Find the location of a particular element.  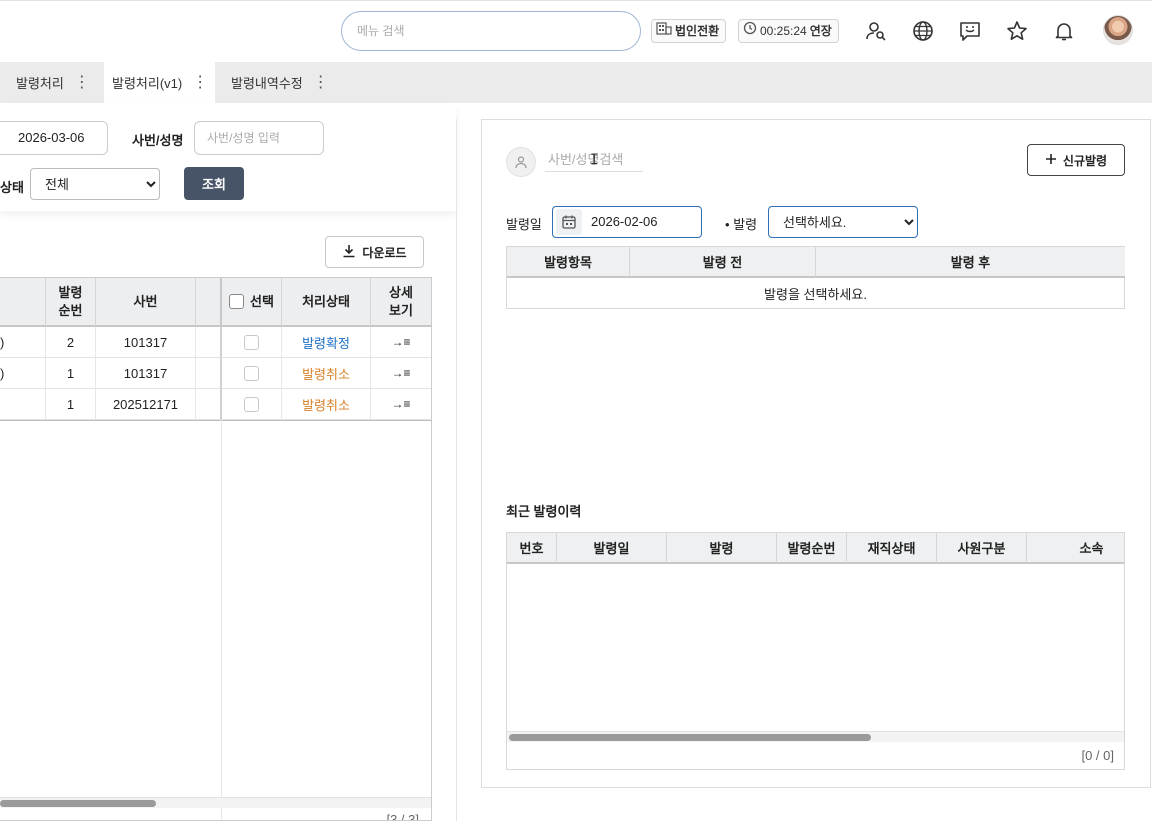

grid-header-detail: 상세 보기 is located at coordinates (401, 302).